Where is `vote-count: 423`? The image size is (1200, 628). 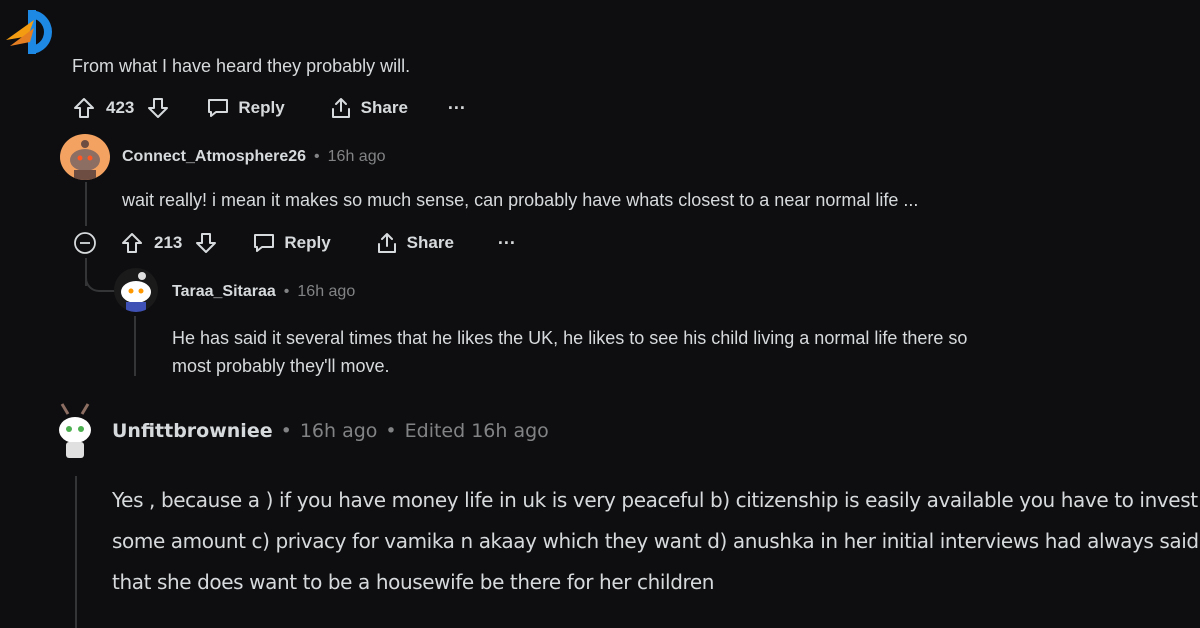 vote-count: 423 is located at coordinates (120, 107).